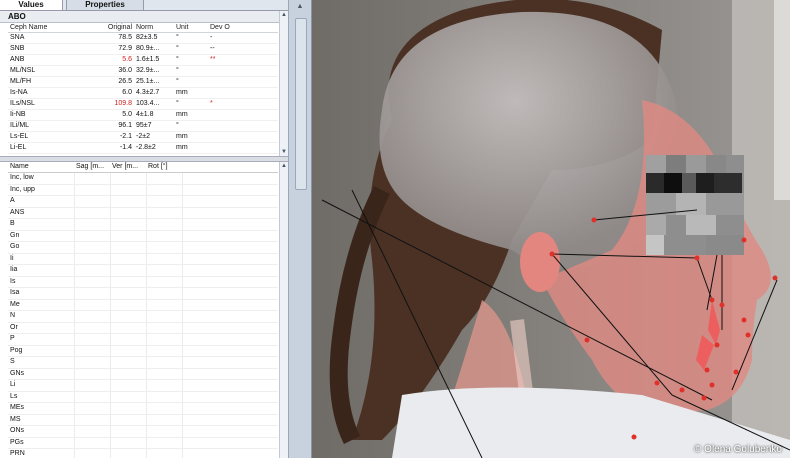 Image resolution: width=790 pixels, height=458 pixels. Describe the element at coordinates (191, 104) in the screenshot. I see `ceph-unit-cell: °` at that location.